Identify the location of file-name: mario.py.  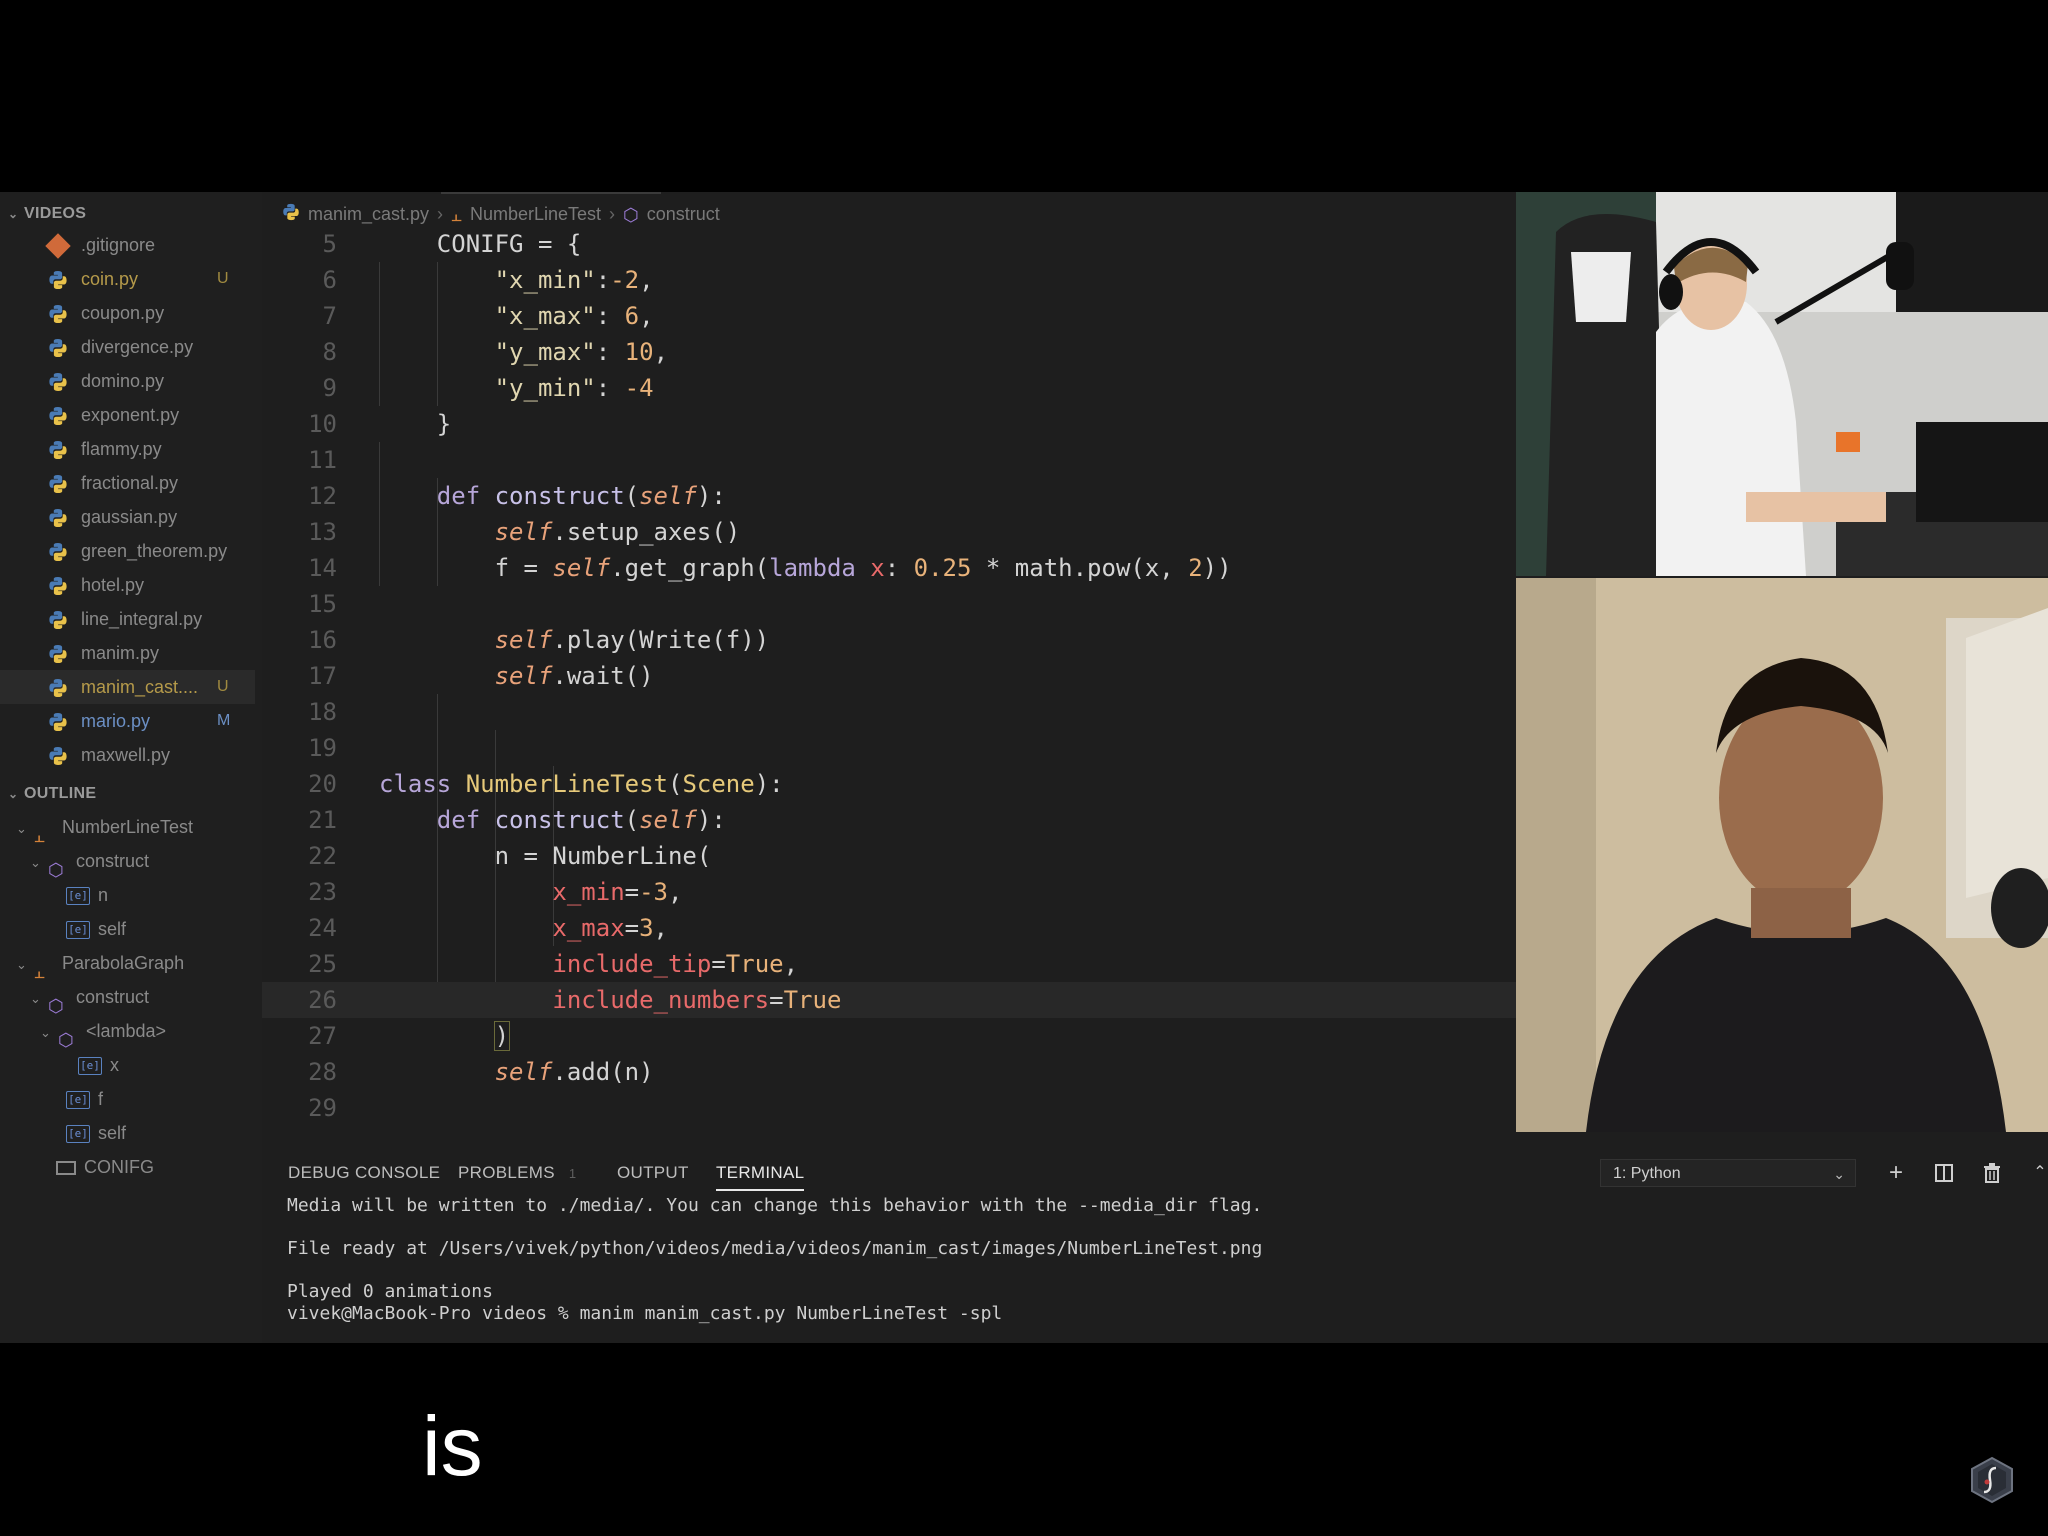
(116, 721).